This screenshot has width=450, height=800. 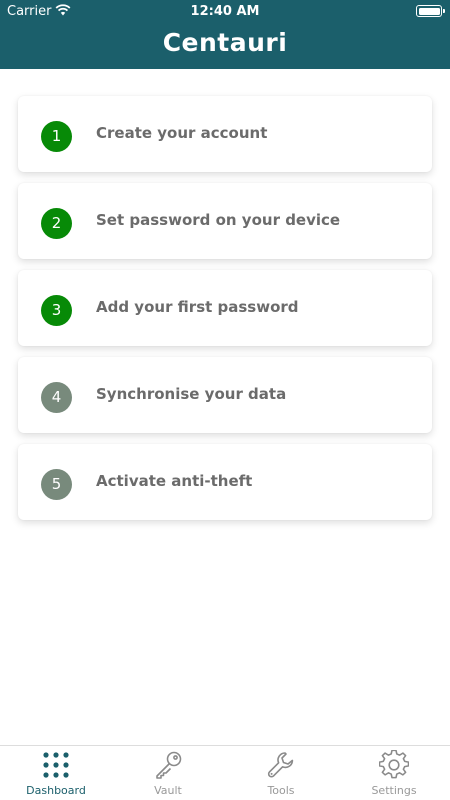 I want to click on step-card-set-password: 2 Set password on your device, so click(x=225, y=221).